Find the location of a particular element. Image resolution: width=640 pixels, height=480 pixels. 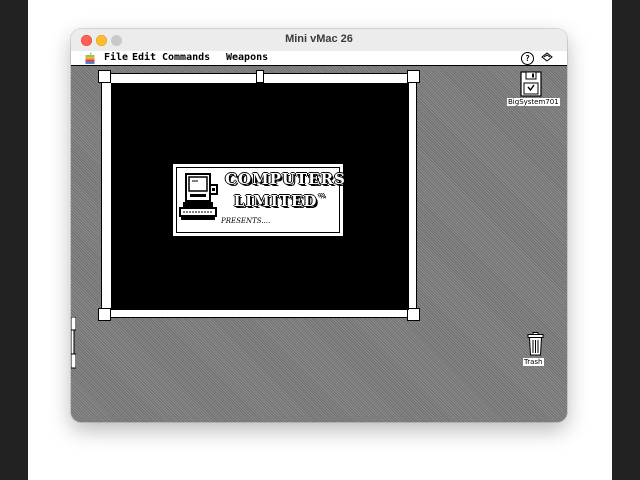

mac-menu-bar: File Edit Commands Weapons ? is located at coordinates (319, 58).